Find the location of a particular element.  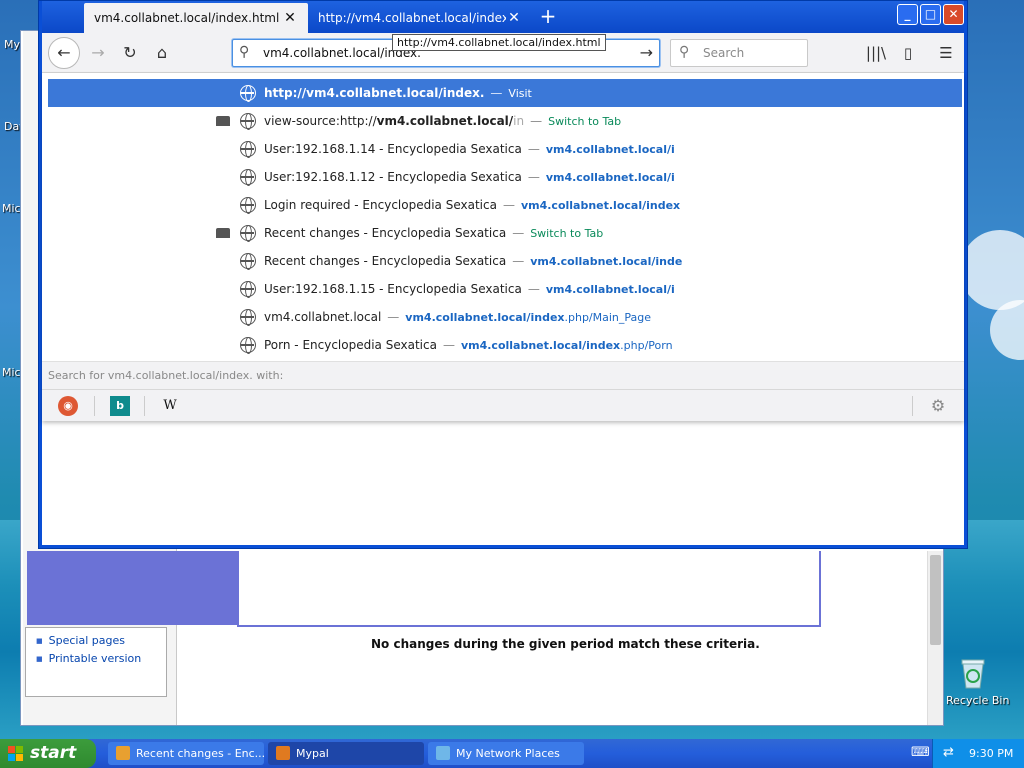

library-icon: |||\ is located at coordinates (876, 53).